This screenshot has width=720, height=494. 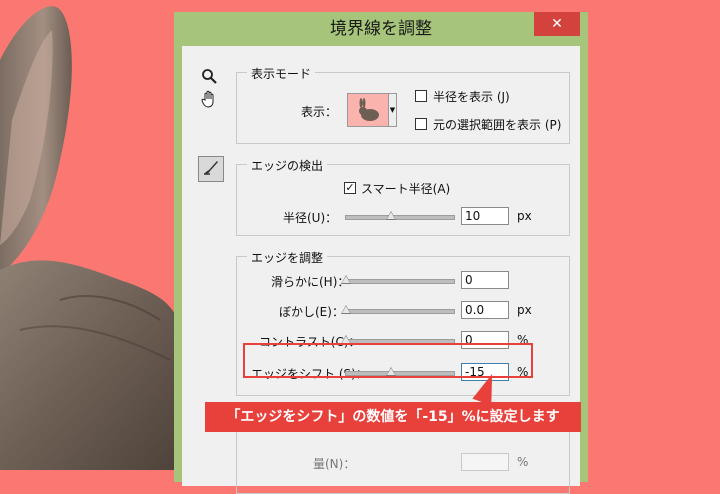 I want to click on instruction-callout: 「エッジをシフト」の数値を「-15」%に設定します, so click(x=393, y=417).